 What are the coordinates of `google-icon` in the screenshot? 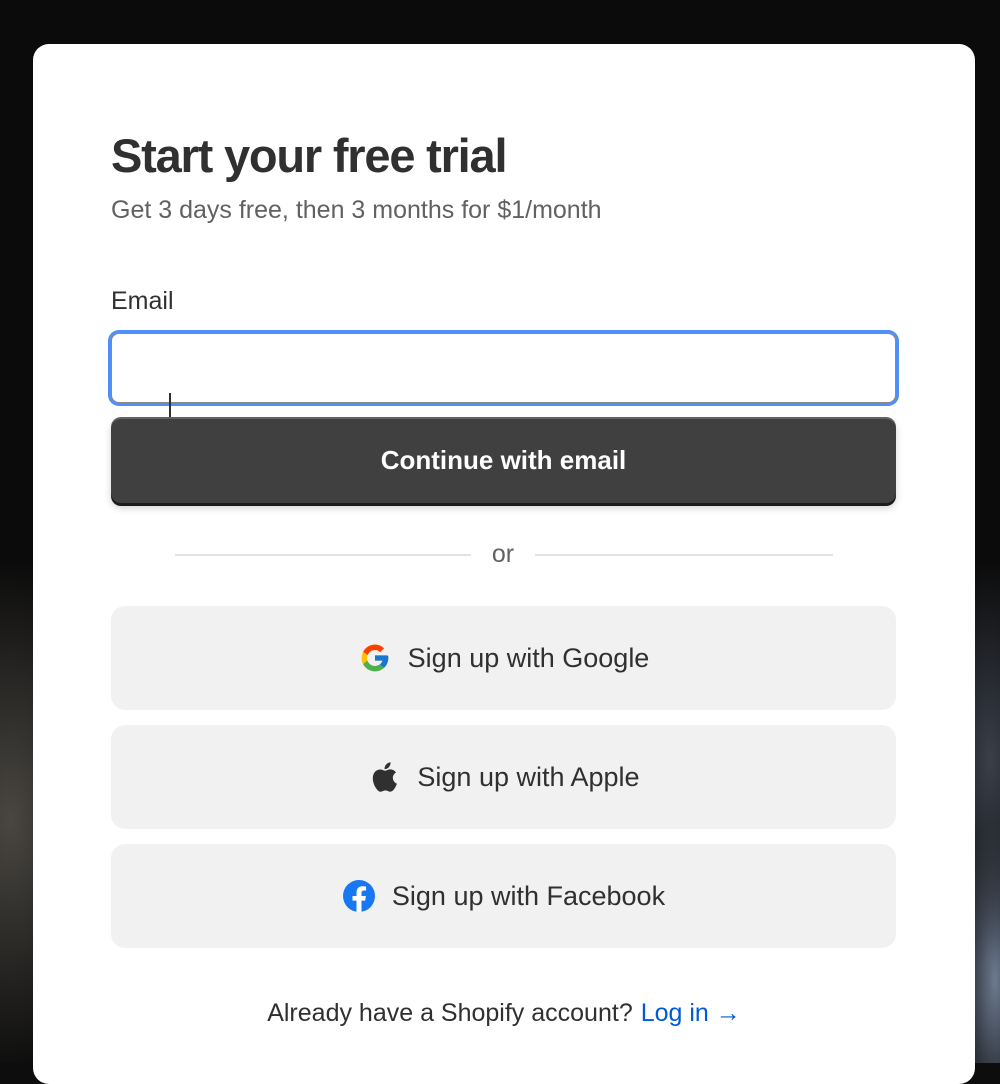 It's located at (375, 658).